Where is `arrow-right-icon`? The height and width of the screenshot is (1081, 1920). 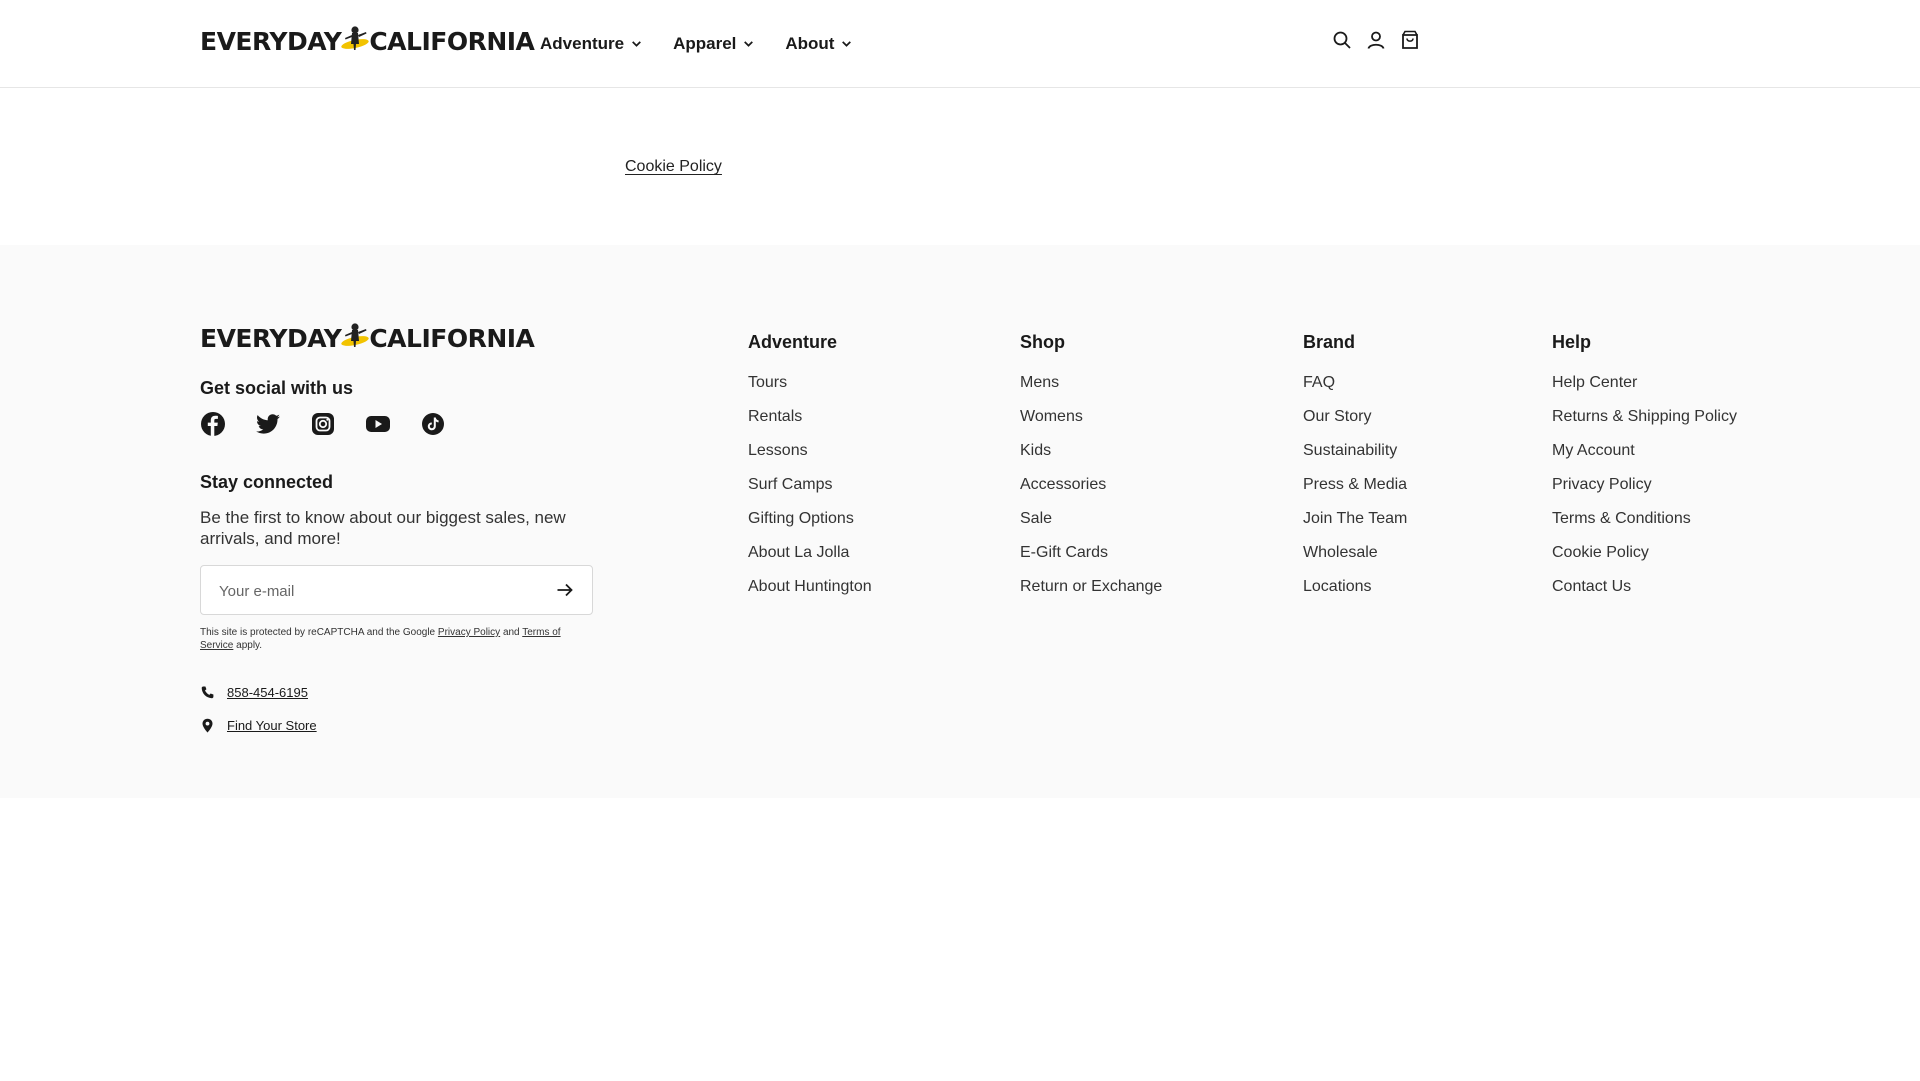
arrow-right-icon is located at coordinates (565, 590).